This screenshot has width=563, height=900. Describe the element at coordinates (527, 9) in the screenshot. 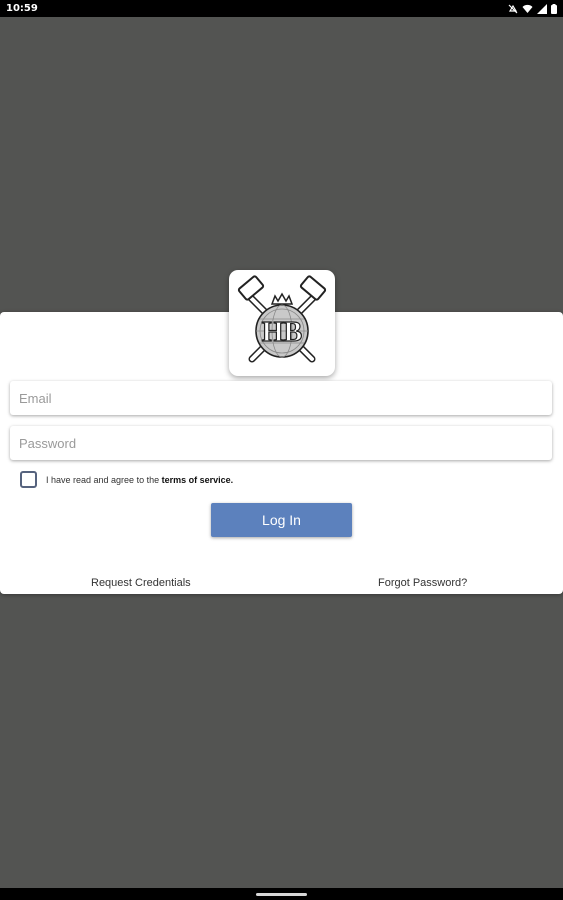

I see `wifi-icon` at that location.